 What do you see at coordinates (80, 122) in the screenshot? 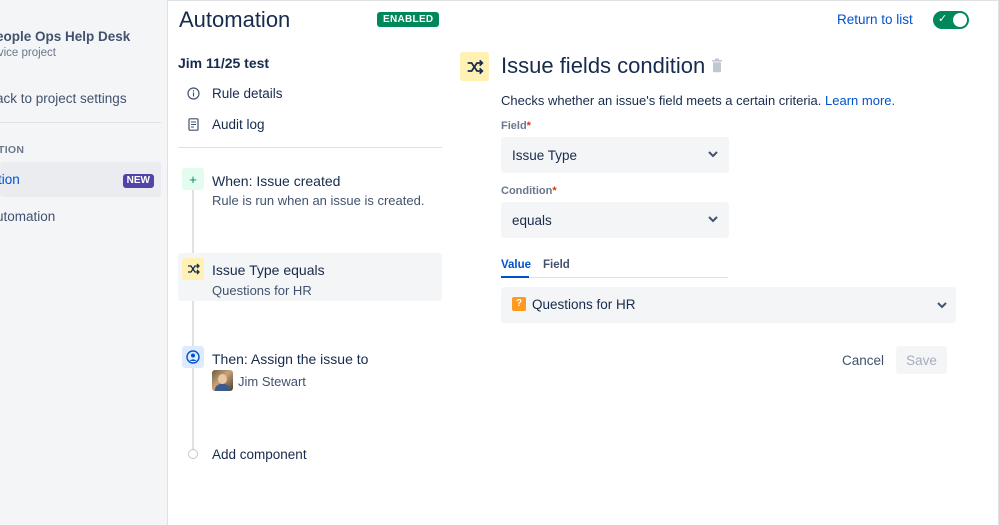
I see `sidebar-divider` at bounding box center [80, 122].